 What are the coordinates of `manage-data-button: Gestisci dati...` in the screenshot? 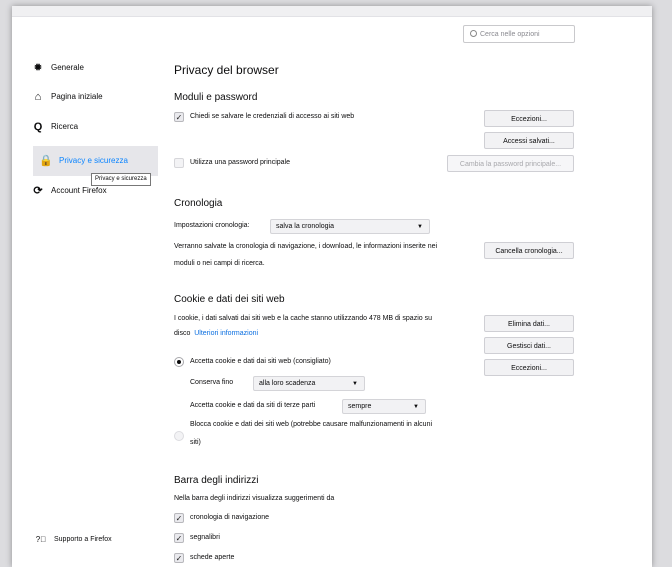 It's located at (529, 345).